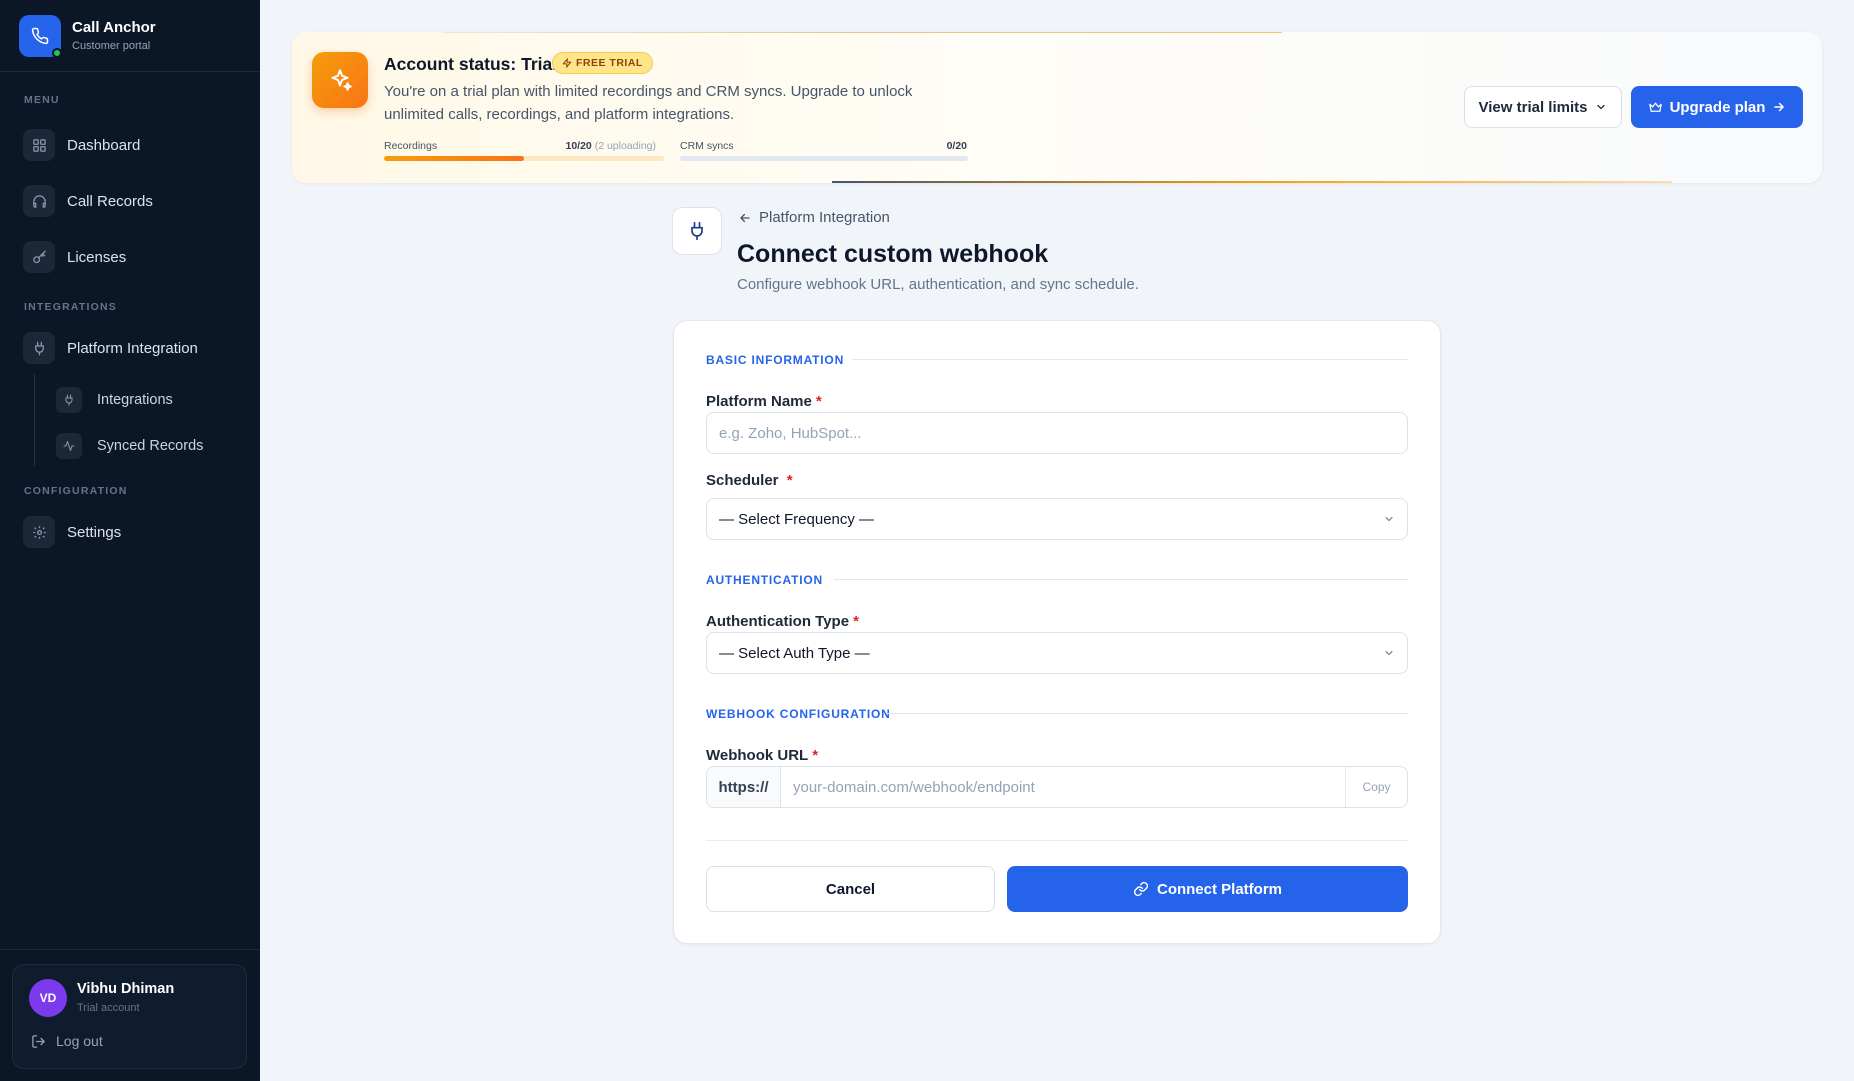 The height and width of the screenshot is (1081, 1854). Describe the element at coordinates (129, 1016) in the screenshot. I see `user-card: VD Vibhu Dhiman Trial account Log out` at that location.